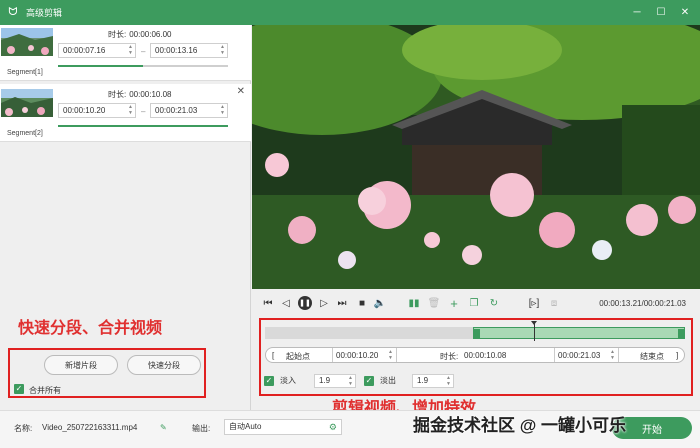 The width and height of the screenshot is (700, 448). I want to click on segment-duration: 时长: 00:00:06.00, so click(140, 34).